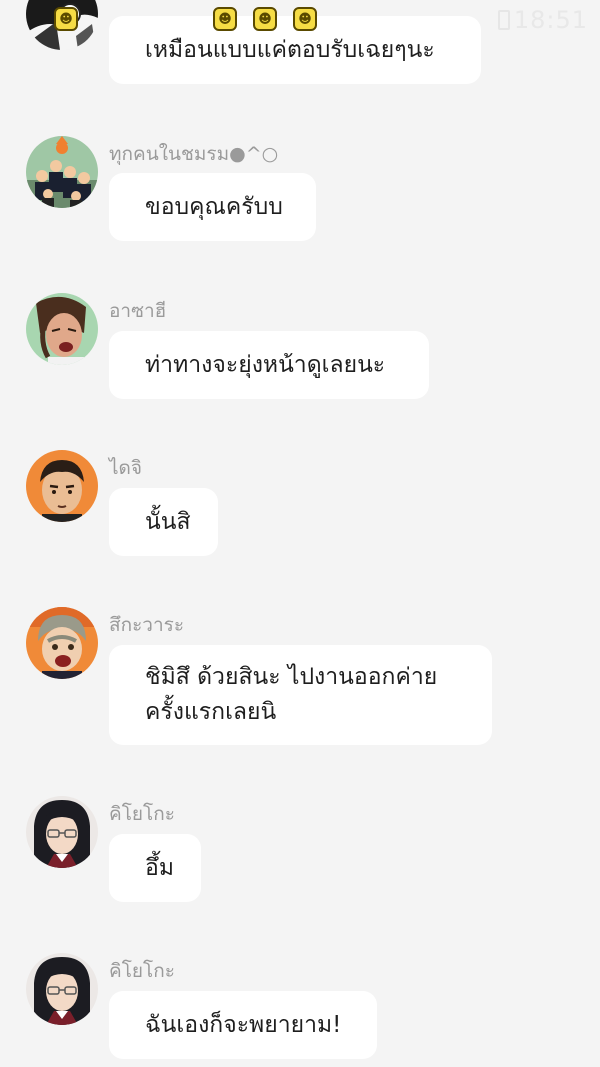 Image resolution: width=600 pixels, height=1067 pixels. What do you see at coordinates (126, 468) in the screenshot?
I see `sender-name: ไดจิ` at bounding box center [126, 468].